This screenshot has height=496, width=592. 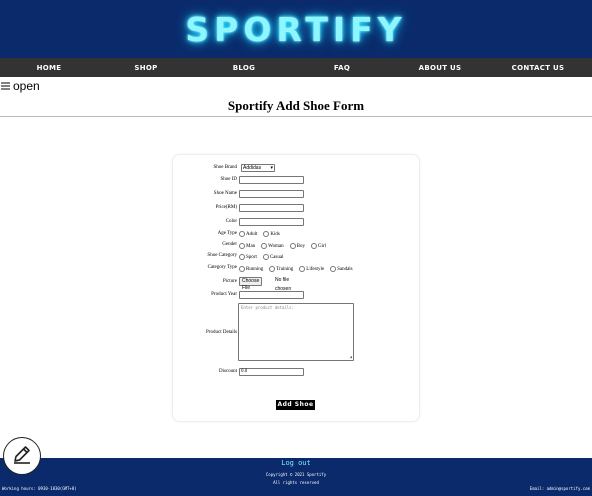 What do you see at coordinates (351, 356) in the screenshot?
I see `resize-handle-icon: ◢` at bounding box center [351, 356].